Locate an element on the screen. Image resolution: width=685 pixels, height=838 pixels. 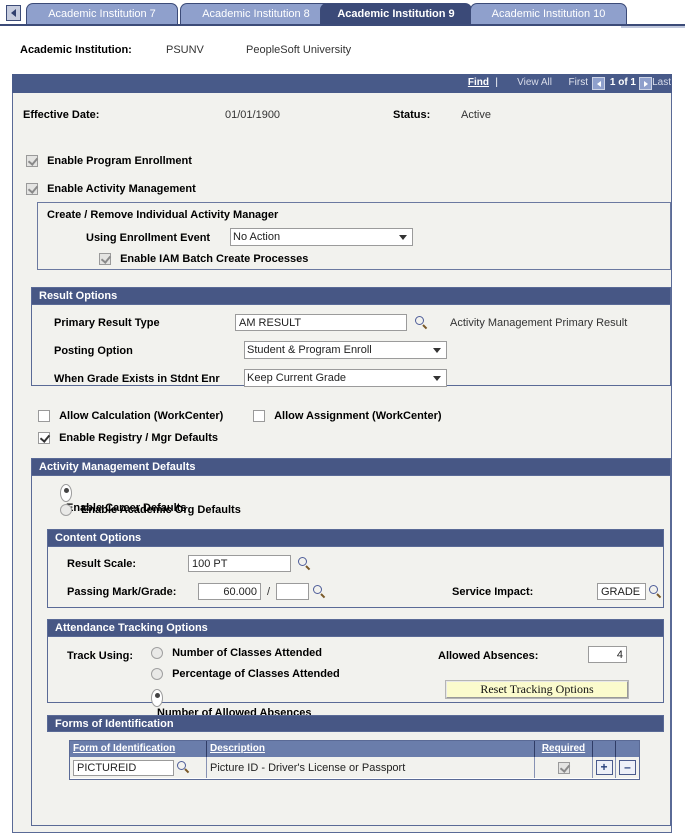
posting-option-select: Student & Program Enroll is located at coordinates (345, 350).